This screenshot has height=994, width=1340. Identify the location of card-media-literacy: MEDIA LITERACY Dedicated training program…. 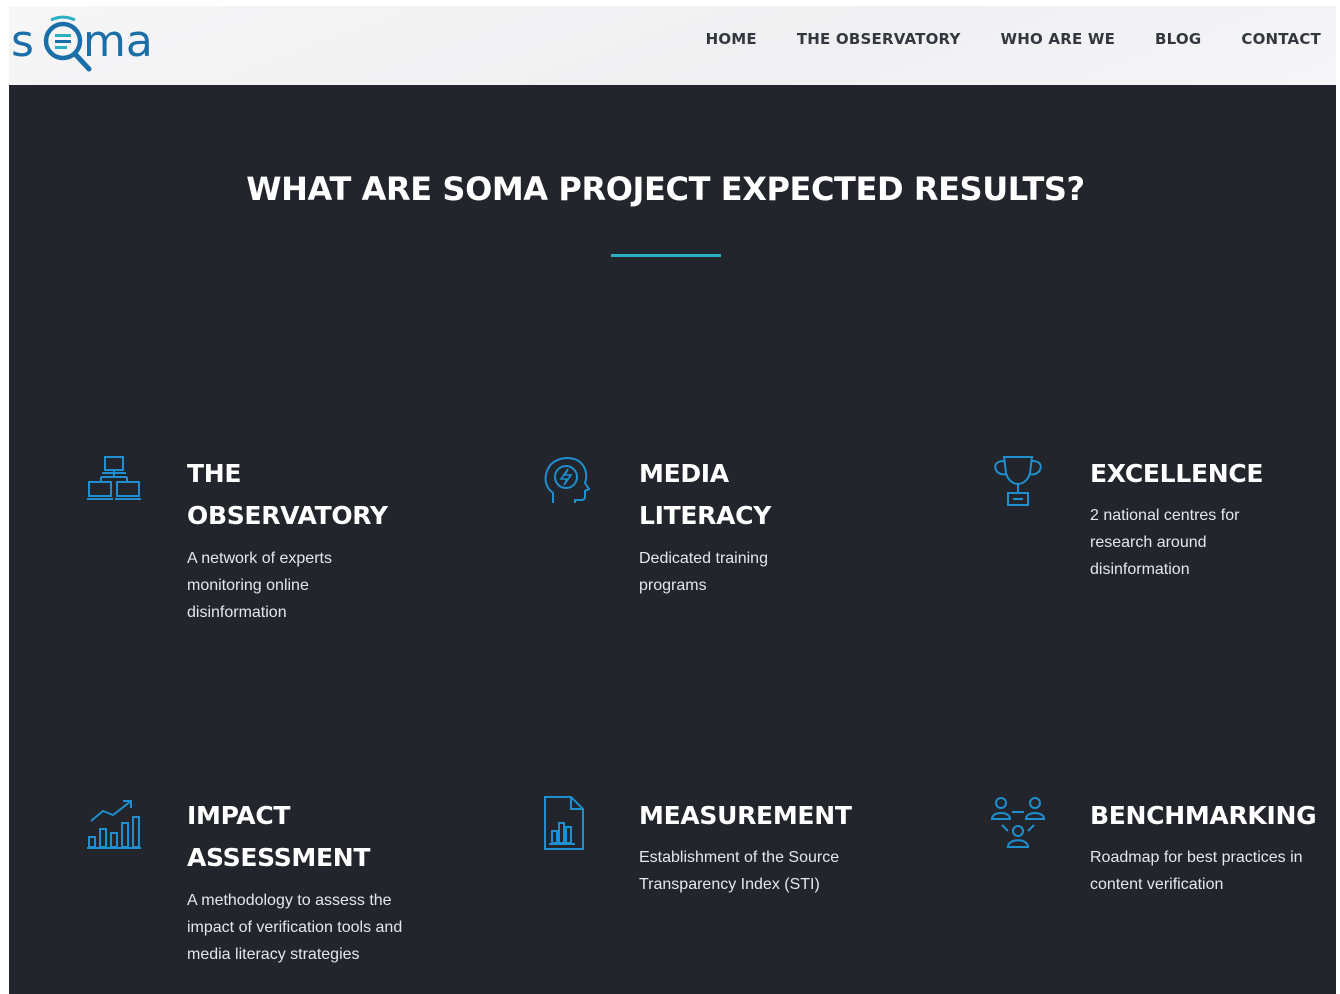
(749, 528).